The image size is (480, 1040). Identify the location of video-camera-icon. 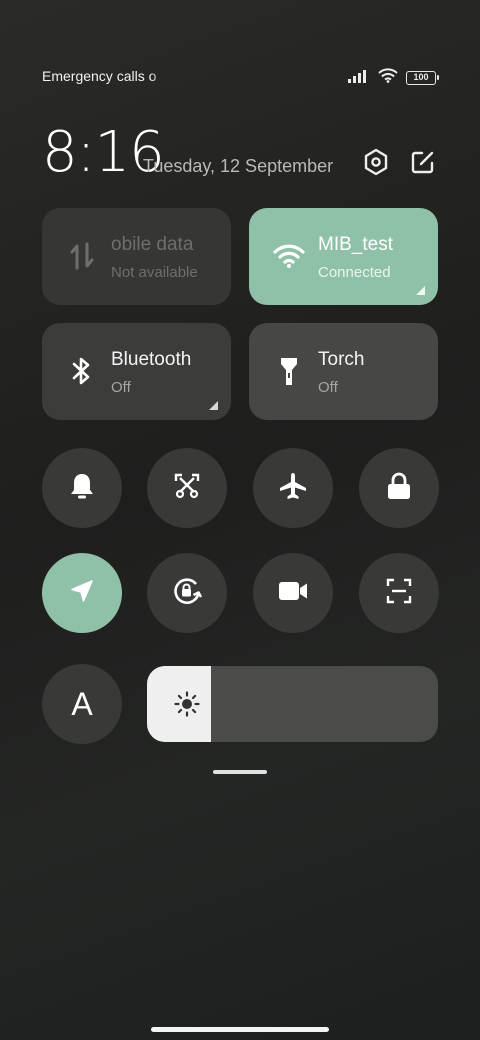
(293, 593).